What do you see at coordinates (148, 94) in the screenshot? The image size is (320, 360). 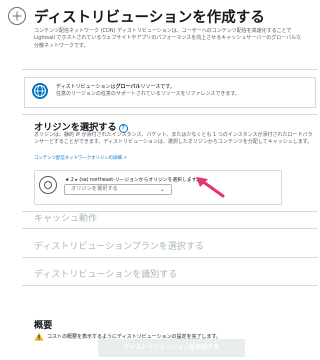 I see `info-detail-text: 任意のリージョンの任意のサポートされているリソースをリファレンスできます。` at bounding box center [148, 94].